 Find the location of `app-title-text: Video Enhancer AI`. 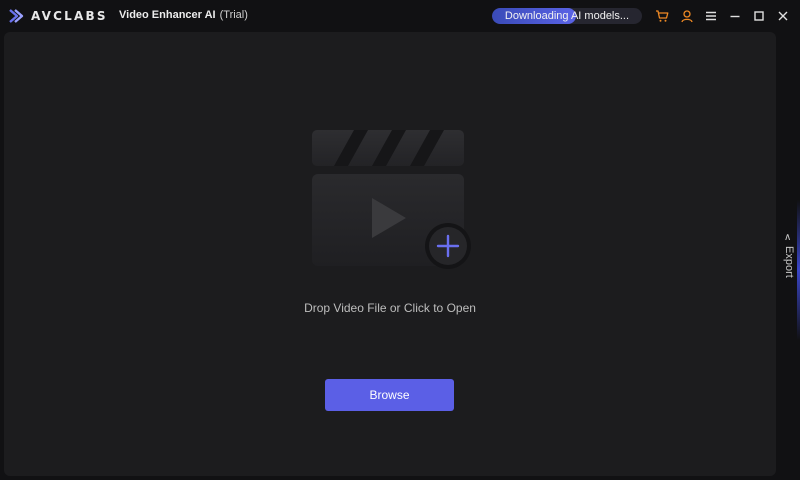

app-title-text: Video Enhancer AI is located at coordinates (167, 15).